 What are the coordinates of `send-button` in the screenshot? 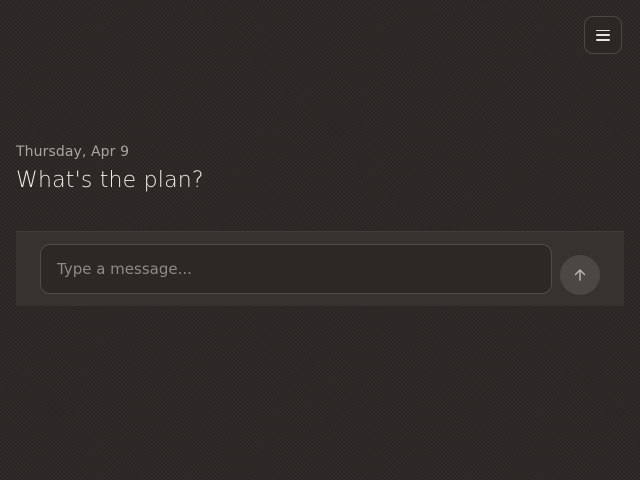 It's located at (580, 275).